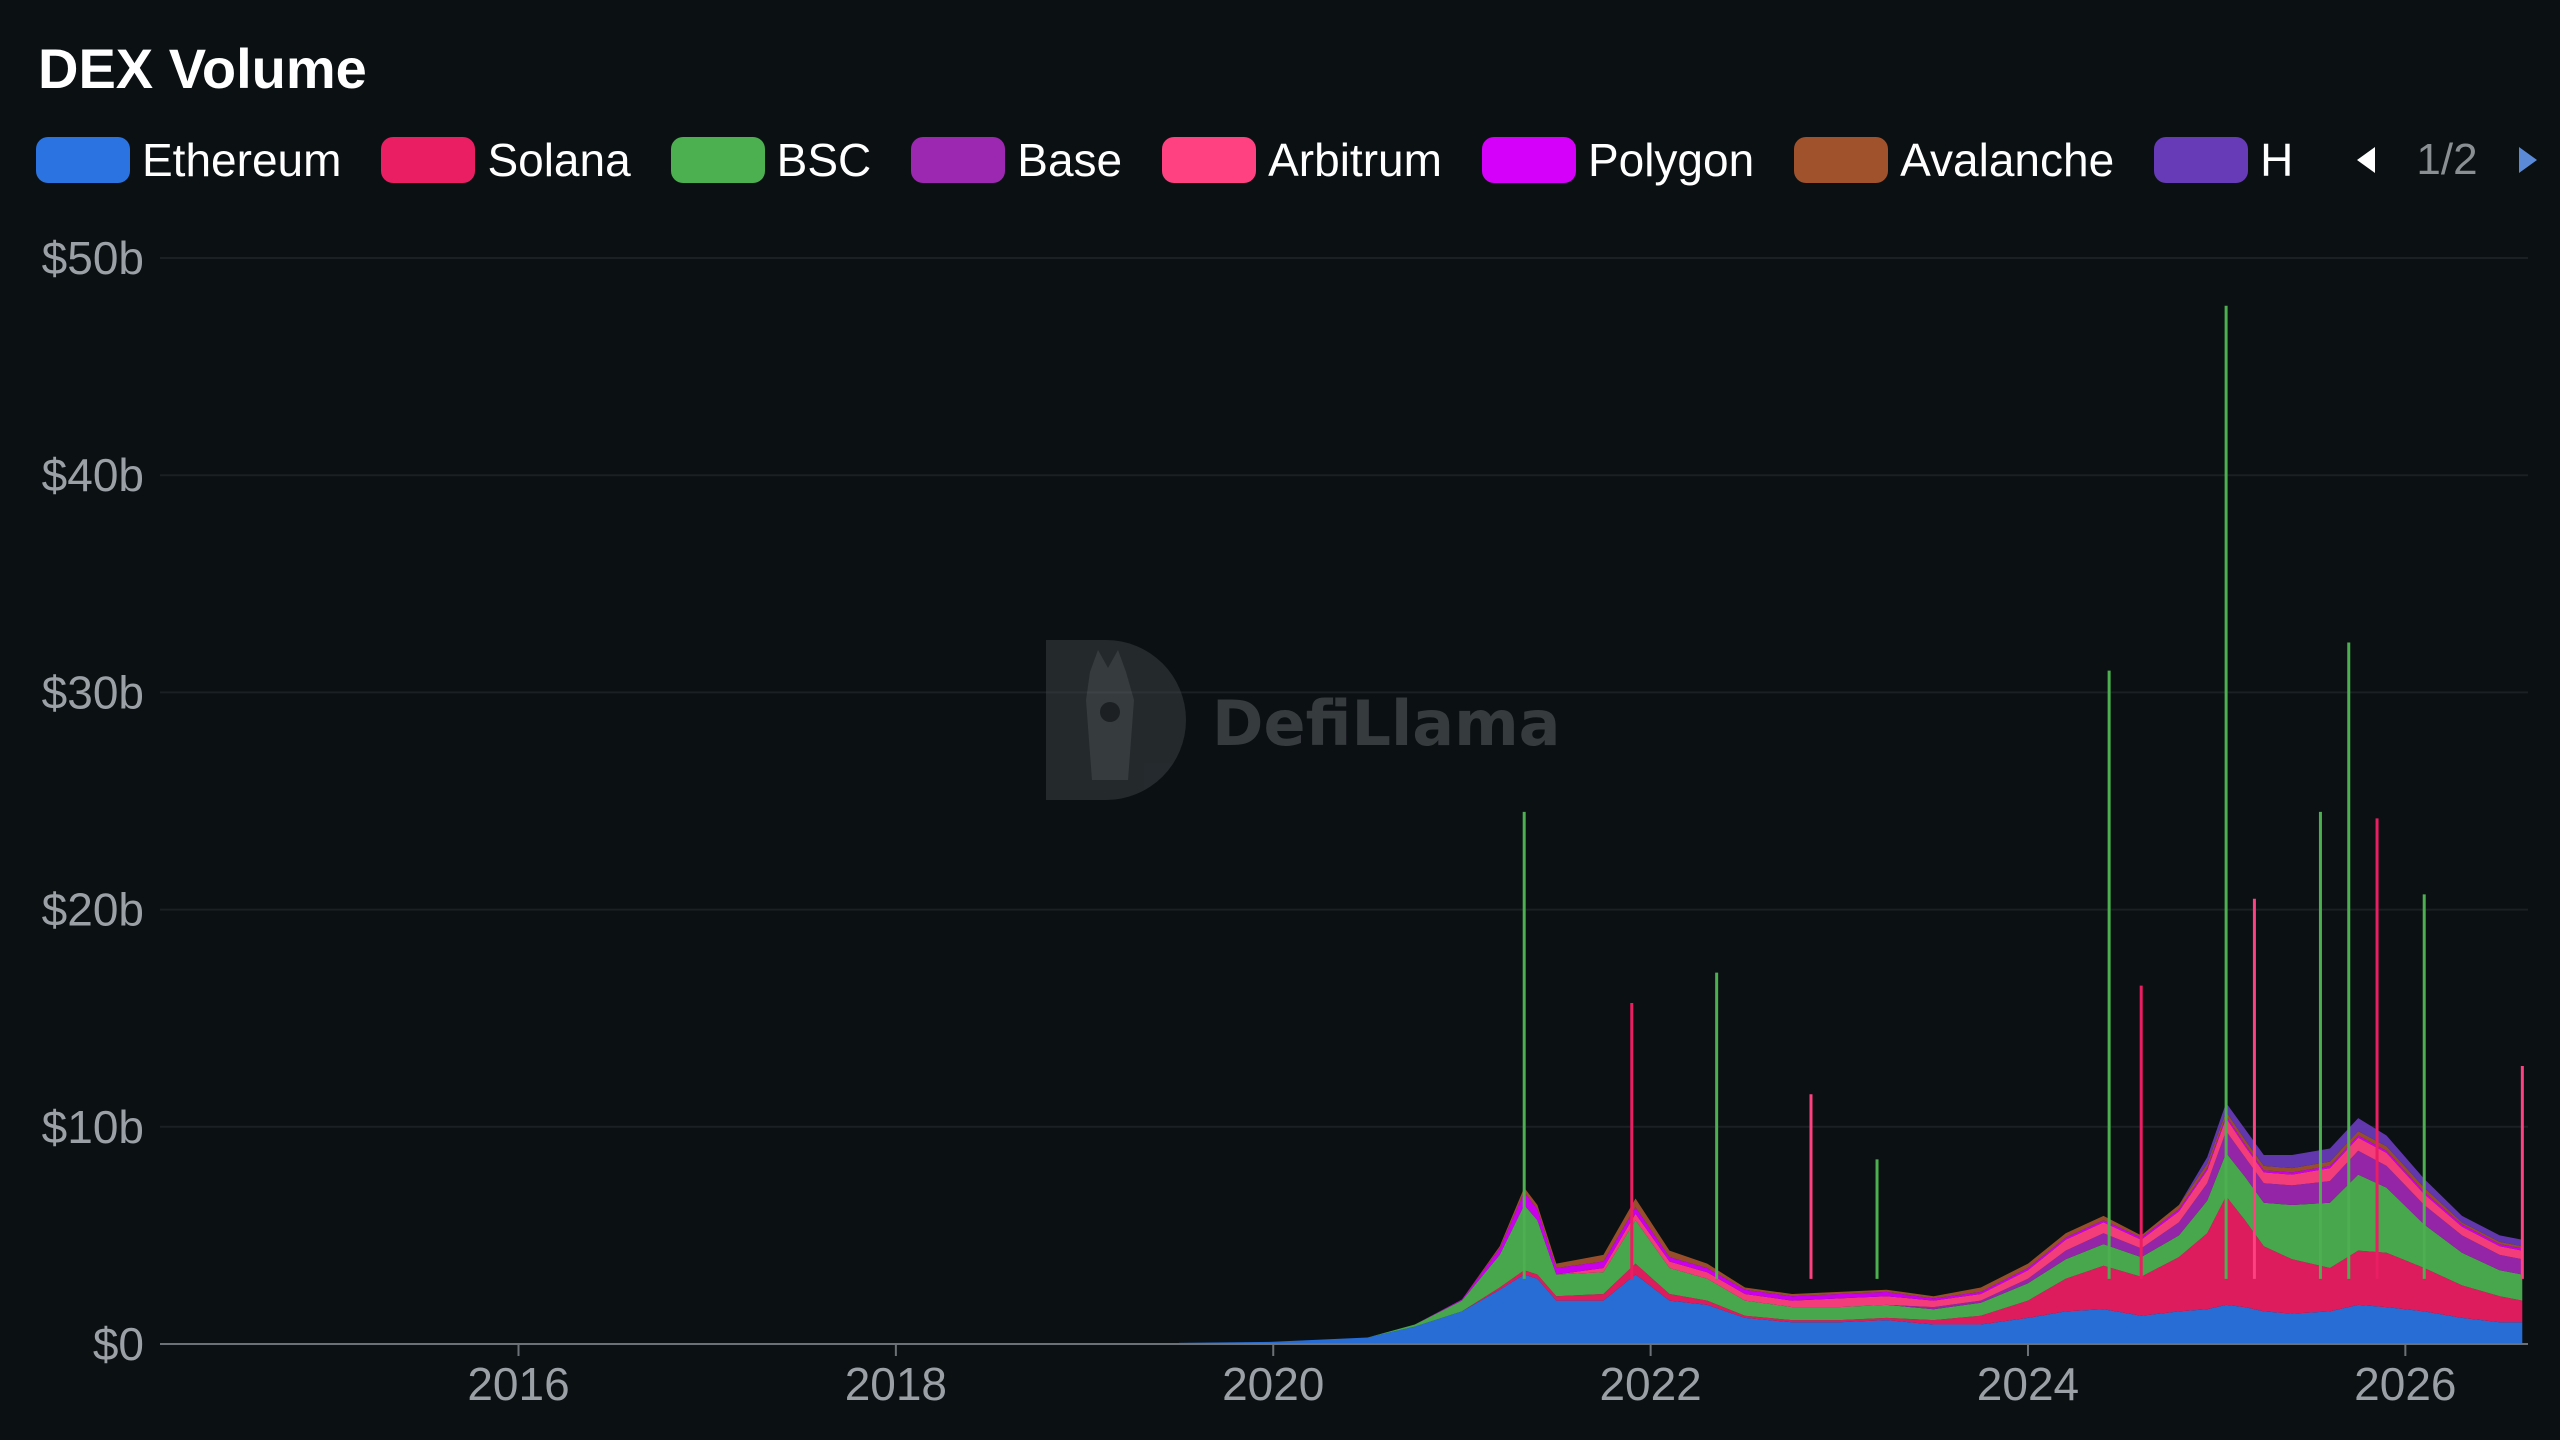 The width and height of the screenshot is (2560, 1440). What do you see at coordinates (1273, 1384) in the screenshot?
I see `x-tick-label: 2020` at bounding box center [1273, 1384].